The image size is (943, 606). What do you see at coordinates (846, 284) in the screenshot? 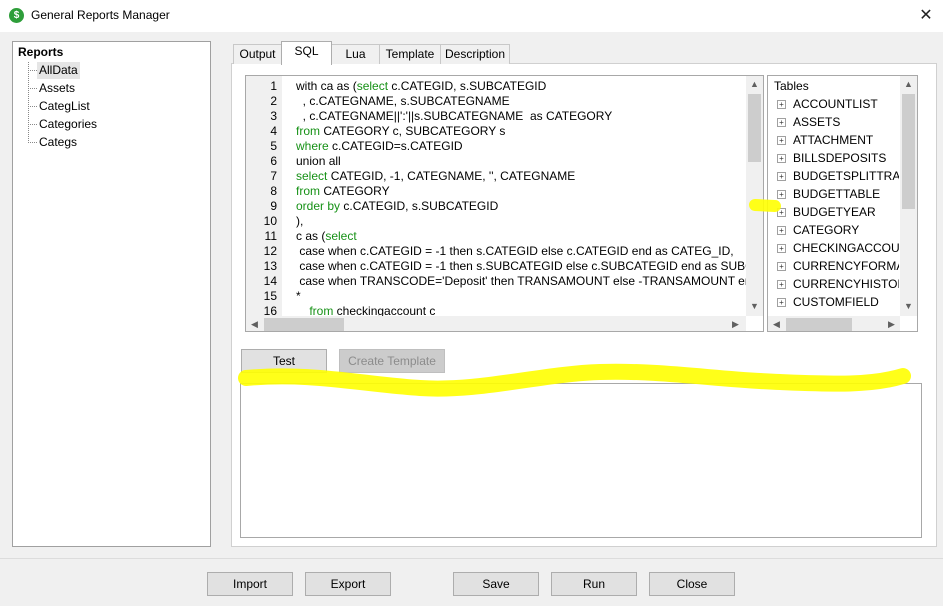
I see `table-item: CURRENCYHISTORY` at bounding box center [846, 284].